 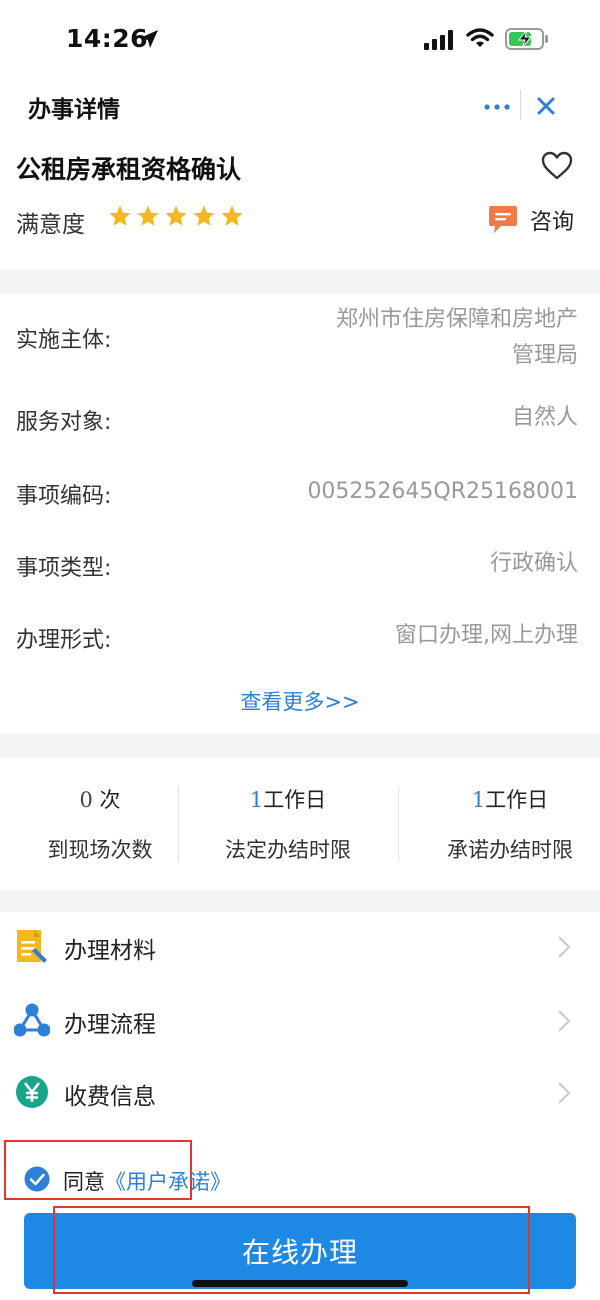 I want to click on info-value: 行政确认, so click(x=533, y=563).